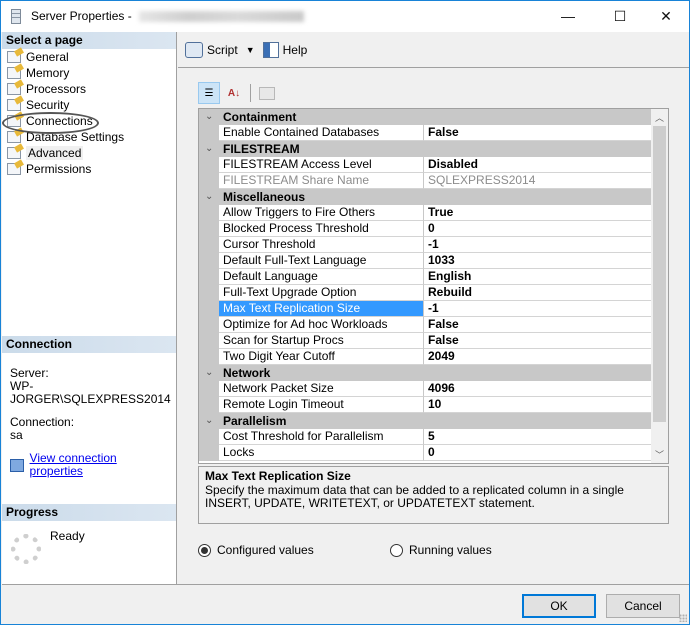 This screenshot has width=690, height=625. I want to click on property-row: FILESTREAM Share Name SQLEXPRESS2014, so click(425, 181).